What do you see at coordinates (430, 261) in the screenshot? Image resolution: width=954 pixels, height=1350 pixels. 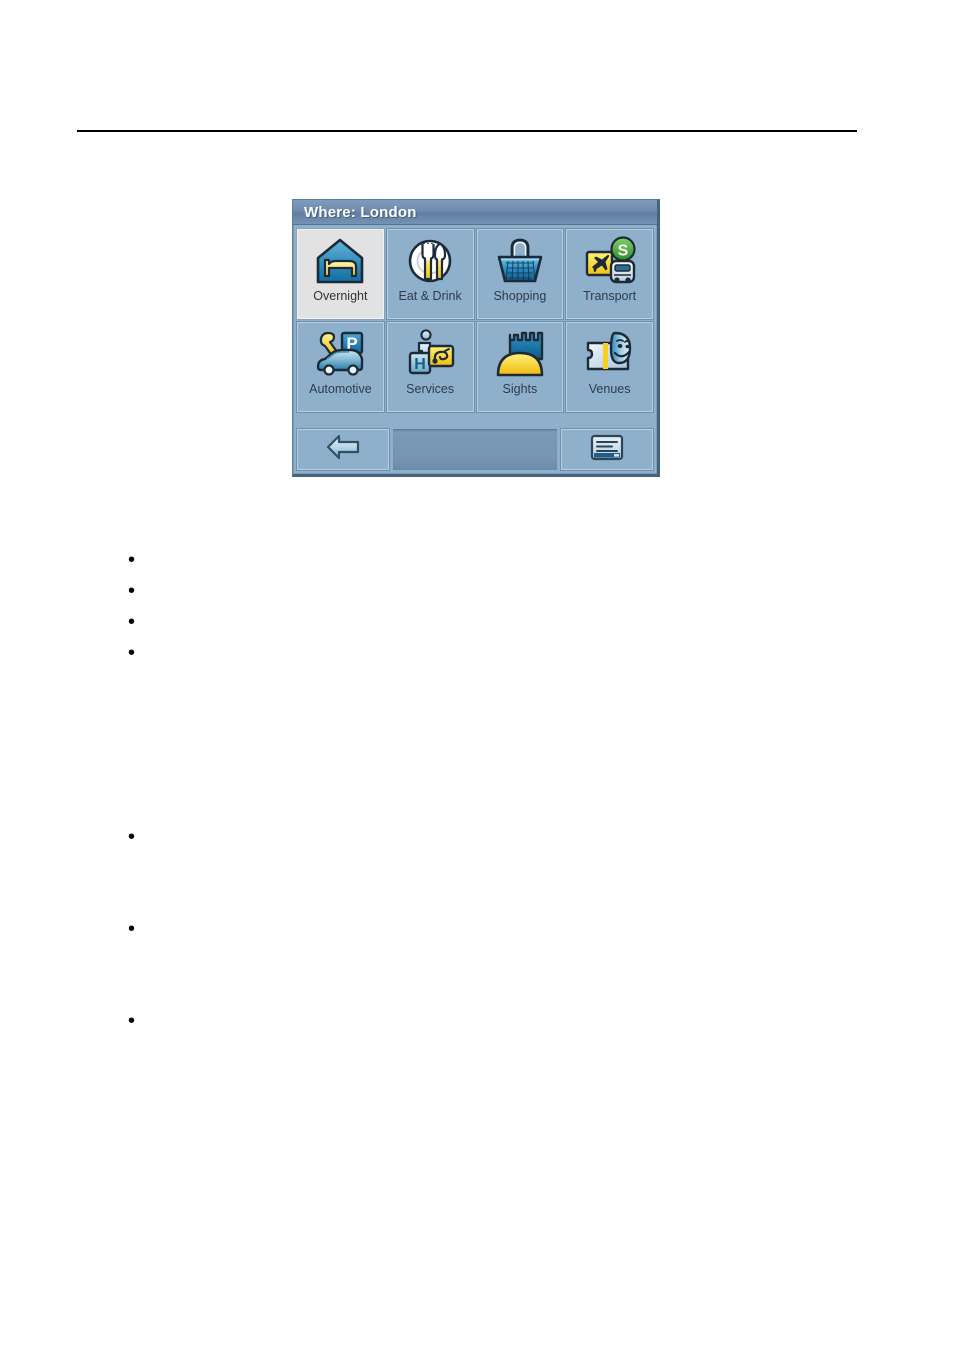 I see `plate-cutlery-icon` at bounding box center [430, 261].